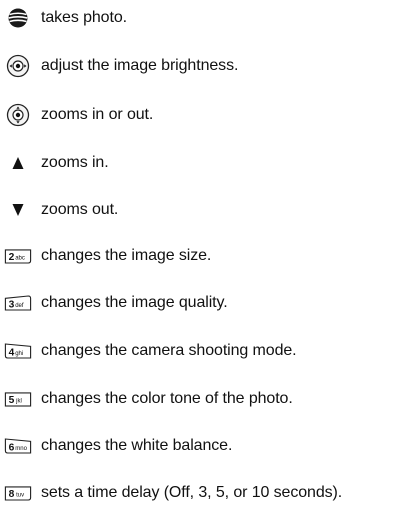 The width and height of the screenshot is (408, 525). Describe the element at coordinates (12, 305) in the screenshot. I see `key-digit: 3` at that location.